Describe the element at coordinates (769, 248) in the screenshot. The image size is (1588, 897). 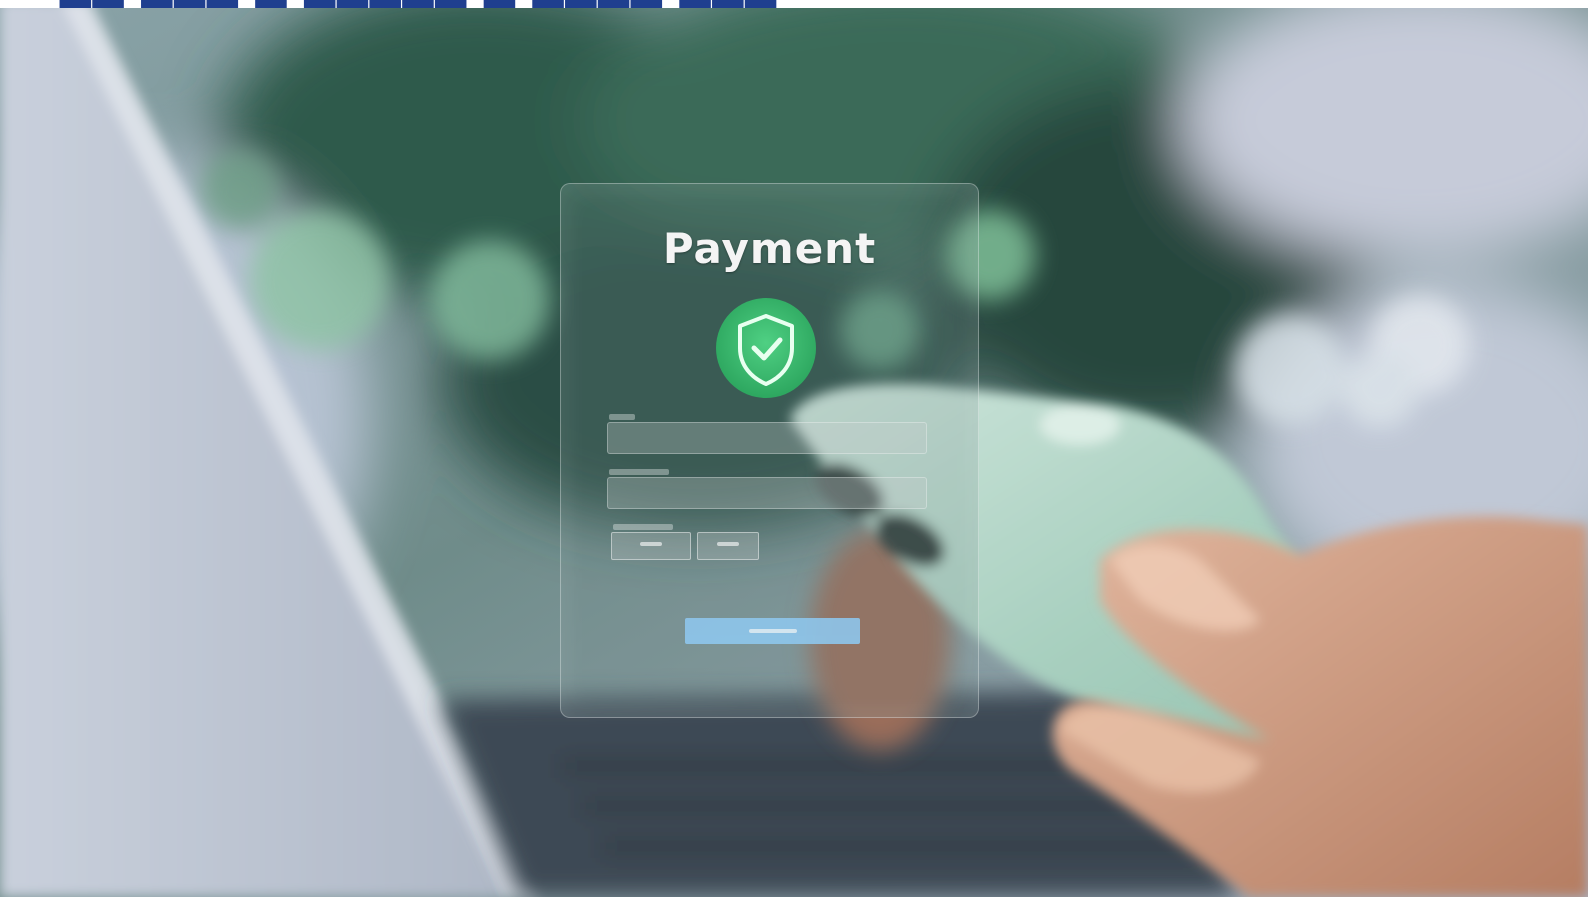
I see `payment-title: Payment` at that location.